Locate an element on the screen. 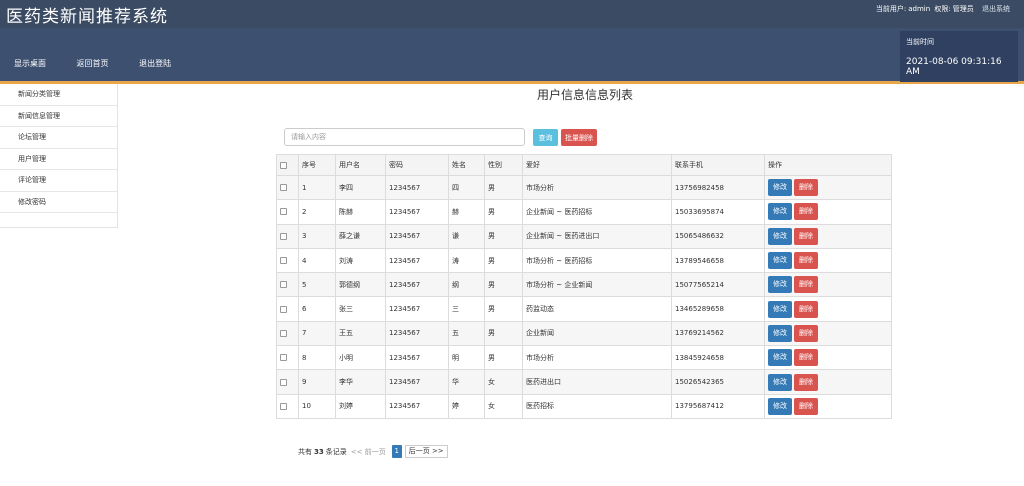 This screenshot has height=486, width=1024. cell-hobby: 企业新闻 ~ 医药进出口 is located at coordinates (597, 236).